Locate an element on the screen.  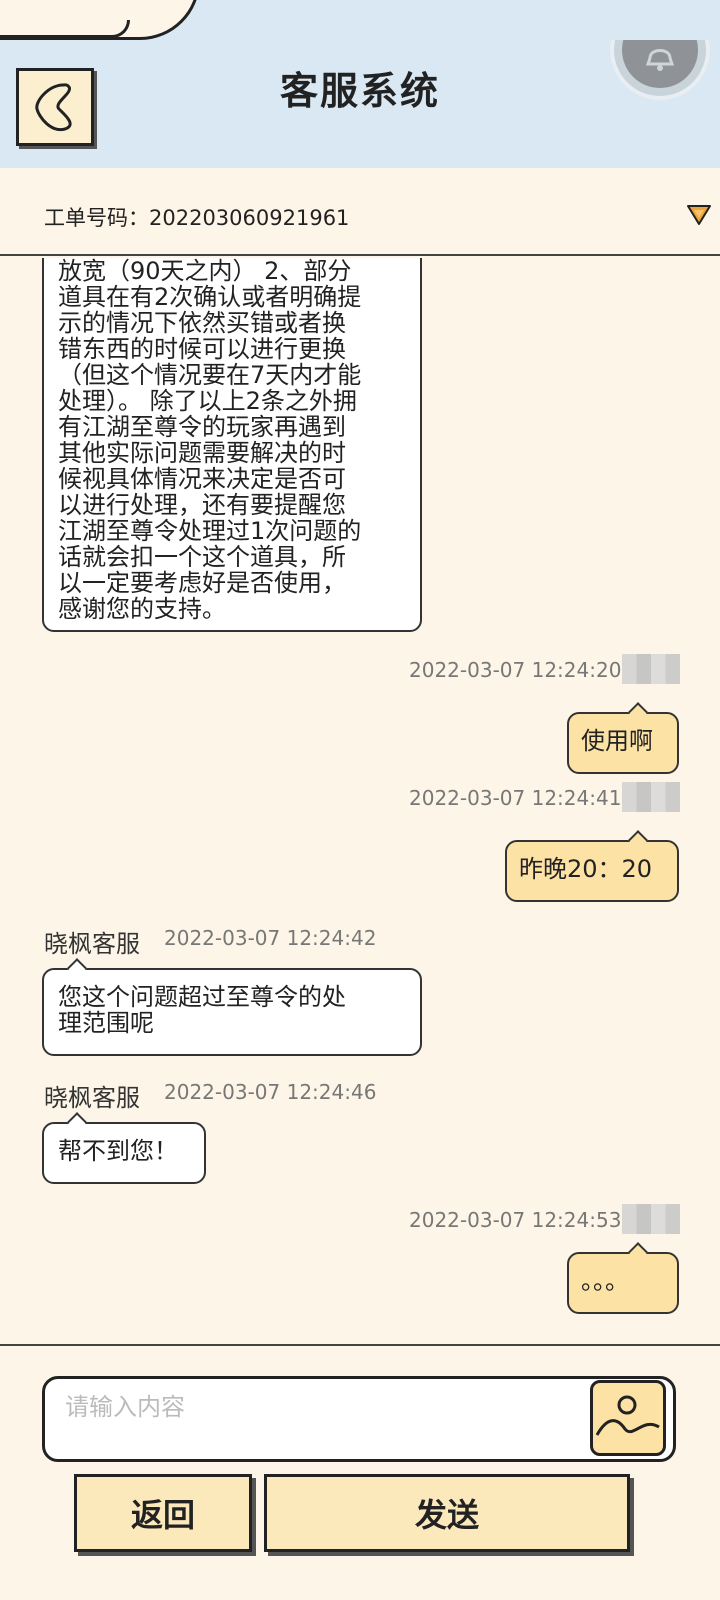
message-line: 道具在有2次确认或者明确提 is located at coordinates (210, 297).